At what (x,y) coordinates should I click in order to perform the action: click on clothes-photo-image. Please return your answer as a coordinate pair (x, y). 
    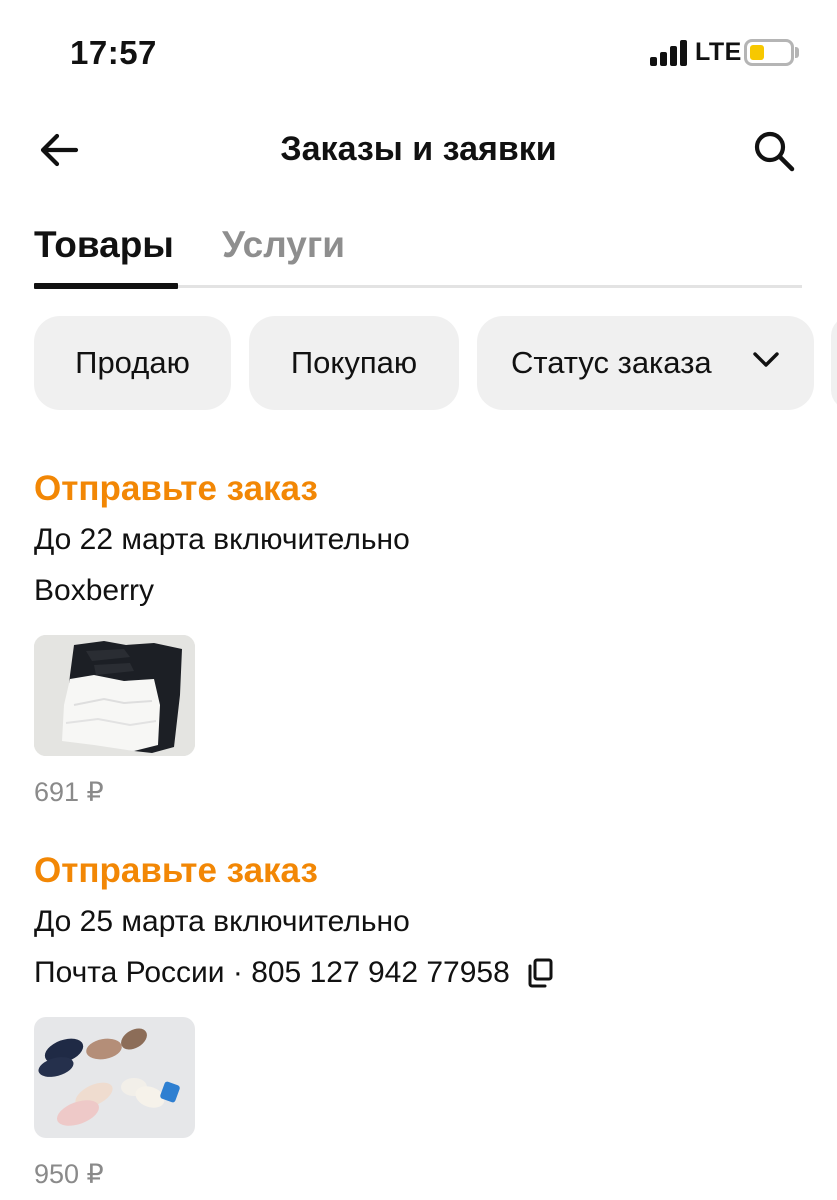
    Looking at the image, I should click on (114, 695).